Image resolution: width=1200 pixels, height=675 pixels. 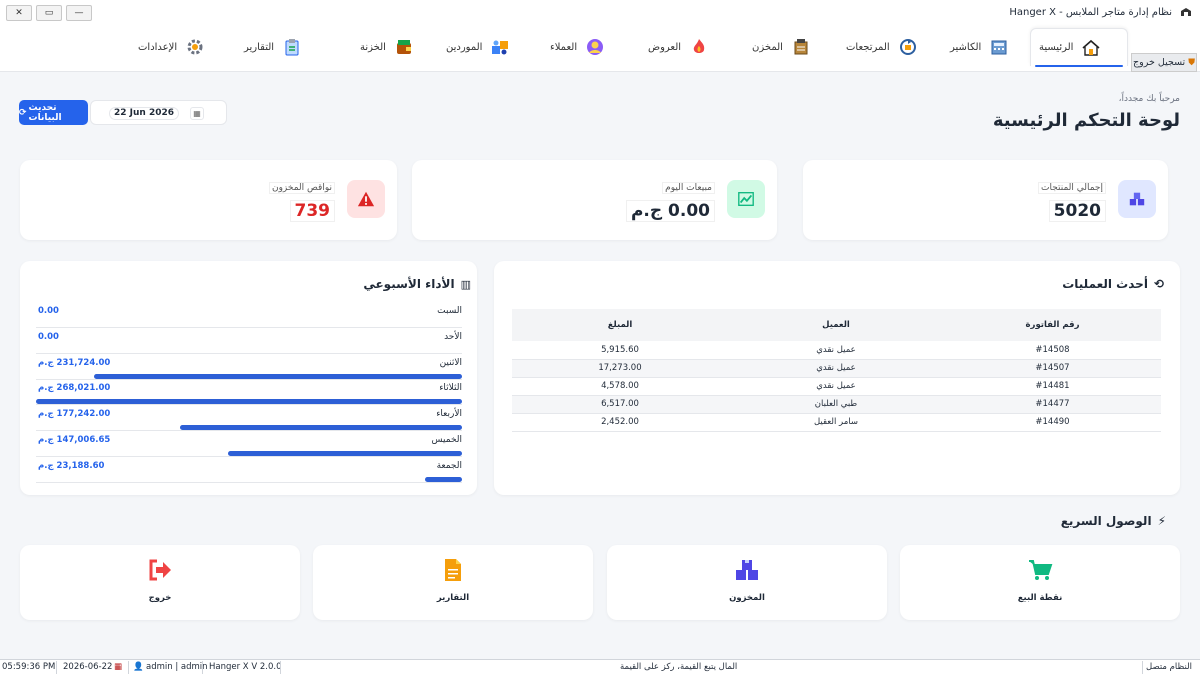 I want to click on tab-treasury: الخزنة, so click(x=387, y=47).